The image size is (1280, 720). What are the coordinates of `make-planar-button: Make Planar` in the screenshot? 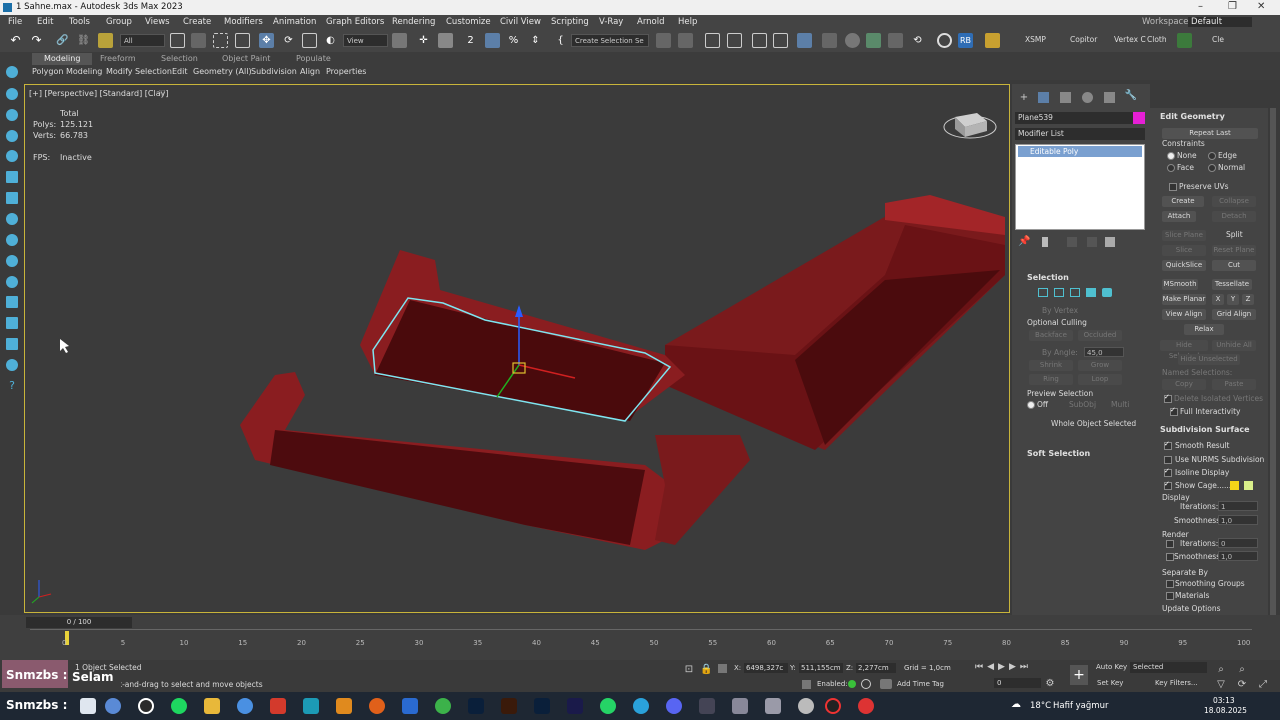 It's located at (1184, 299).